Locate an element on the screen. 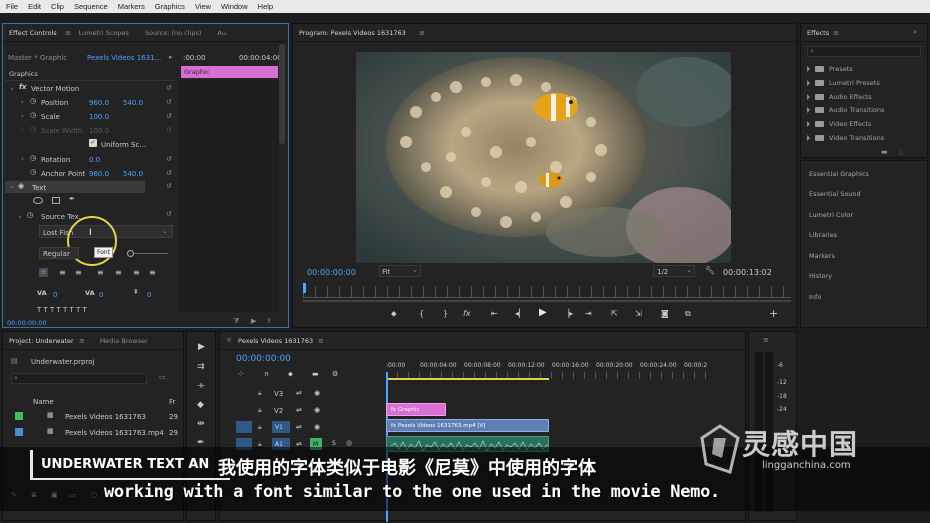  project-item-name: Pexels Videos 1631763 is located at coordinates (105, 417).